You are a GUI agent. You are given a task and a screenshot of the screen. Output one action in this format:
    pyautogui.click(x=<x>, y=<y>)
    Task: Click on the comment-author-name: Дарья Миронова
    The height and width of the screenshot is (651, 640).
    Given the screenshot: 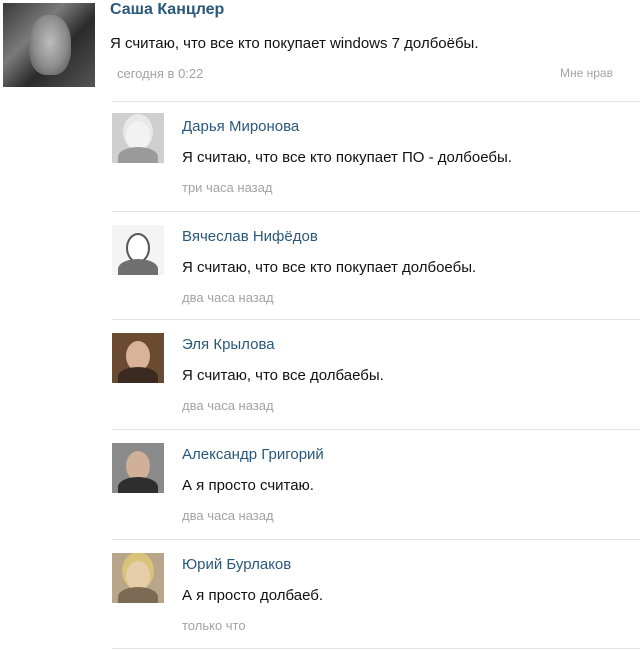 What is the action you would take?
    pyautogui.click(x=240, y=126)
    